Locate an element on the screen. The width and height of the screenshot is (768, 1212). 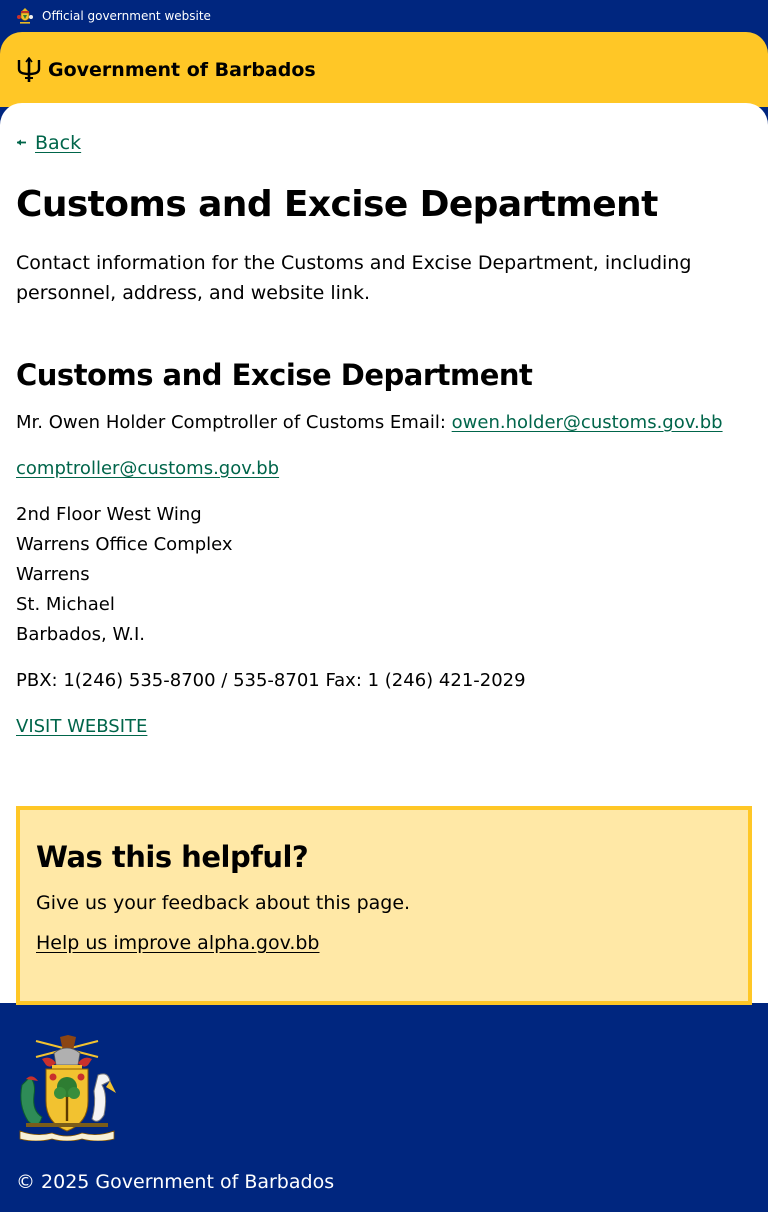
site-header: Government of Barbados is located at coordinates (384, 69).